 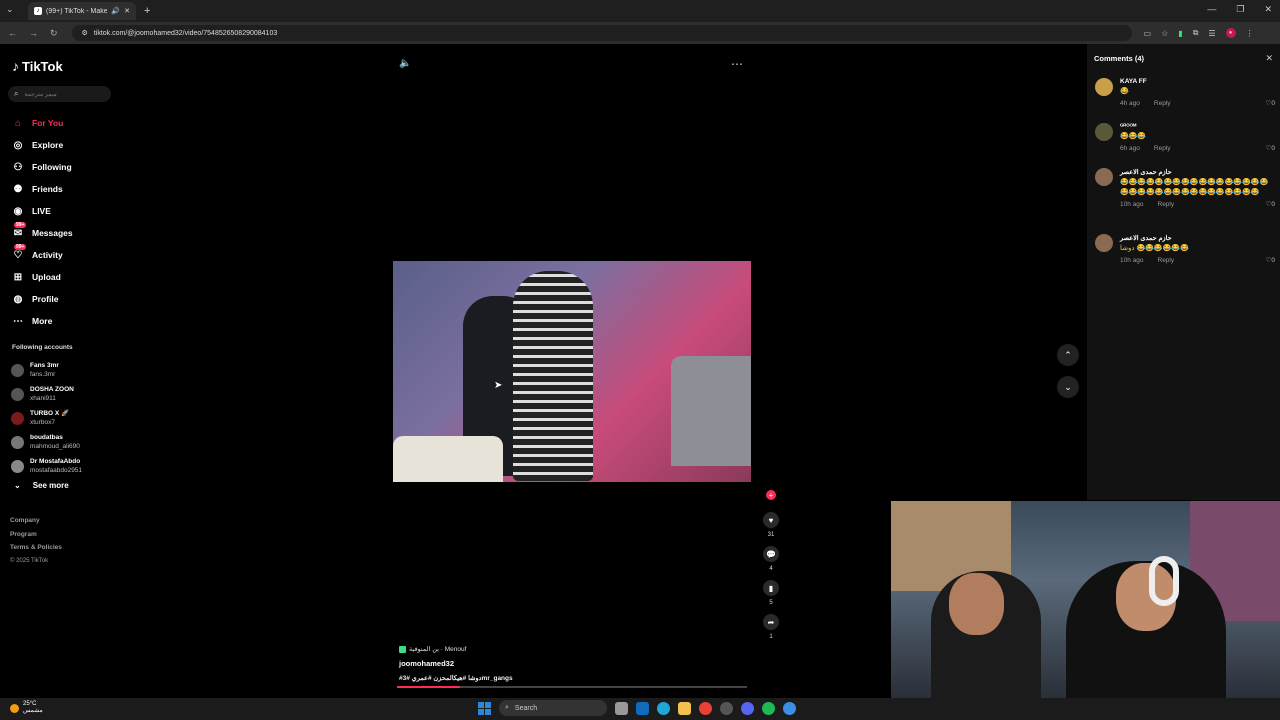 What do you see at coordinates (456, 678) in the screenshot?
I see `video-hashtags: #دوشا #هيكالمحزن #عمري #3mr_gangs` at bounding box center [456, 678].